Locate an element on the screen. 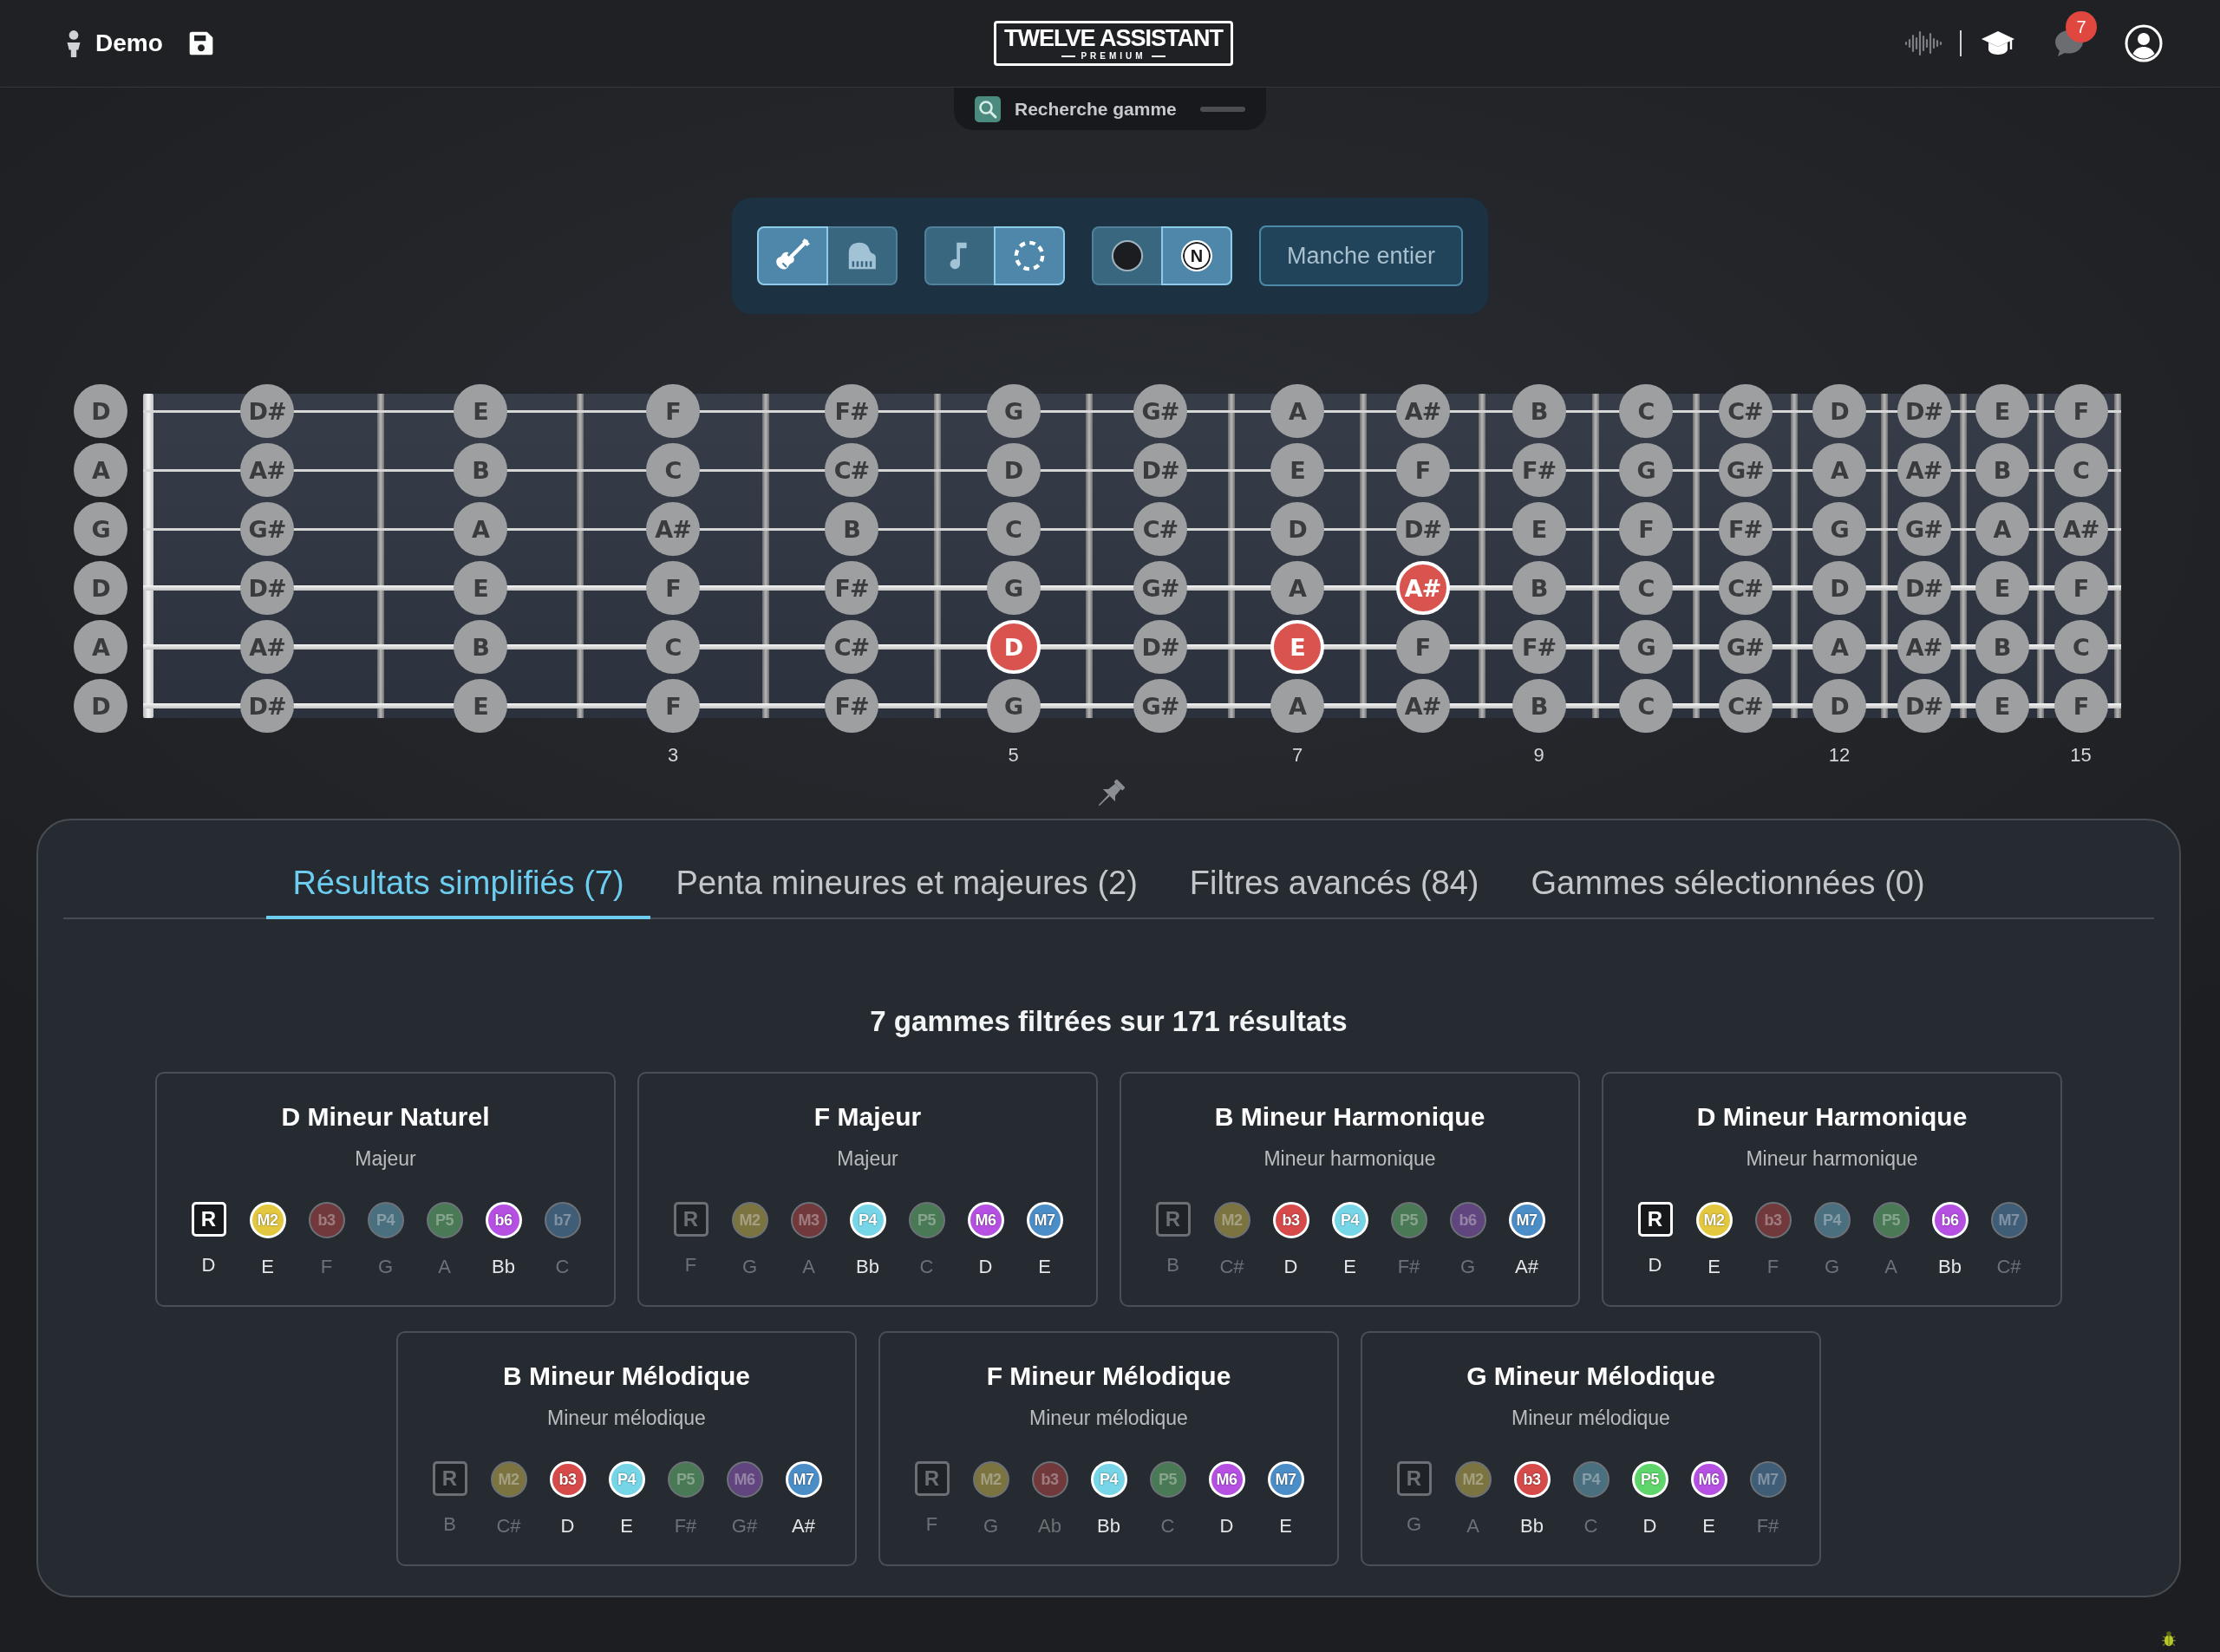 The height and width of the screenshot is (1652, 2220). scale-note: Ab is located at coordinates (1049, 1526).